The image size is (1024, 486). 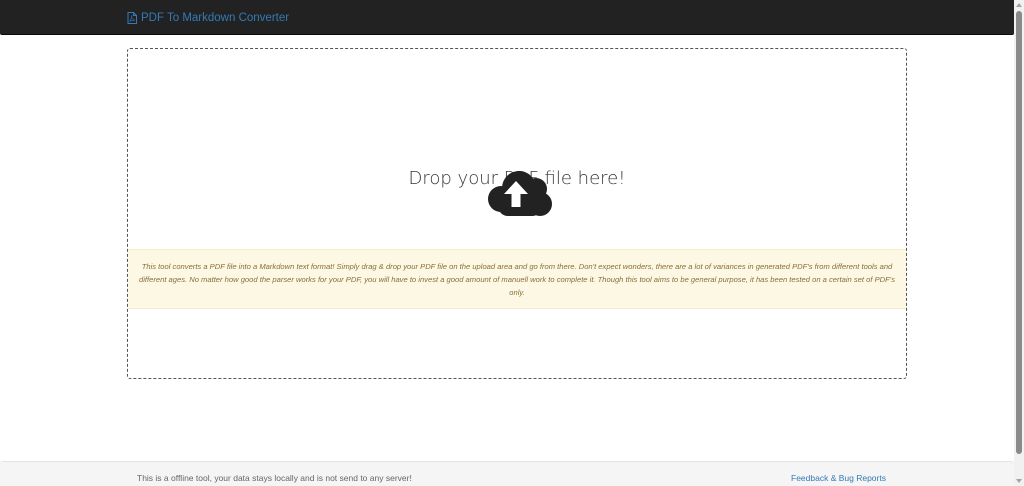 I want to click on scrollbar-thumb, so click(x=1019, y=232).